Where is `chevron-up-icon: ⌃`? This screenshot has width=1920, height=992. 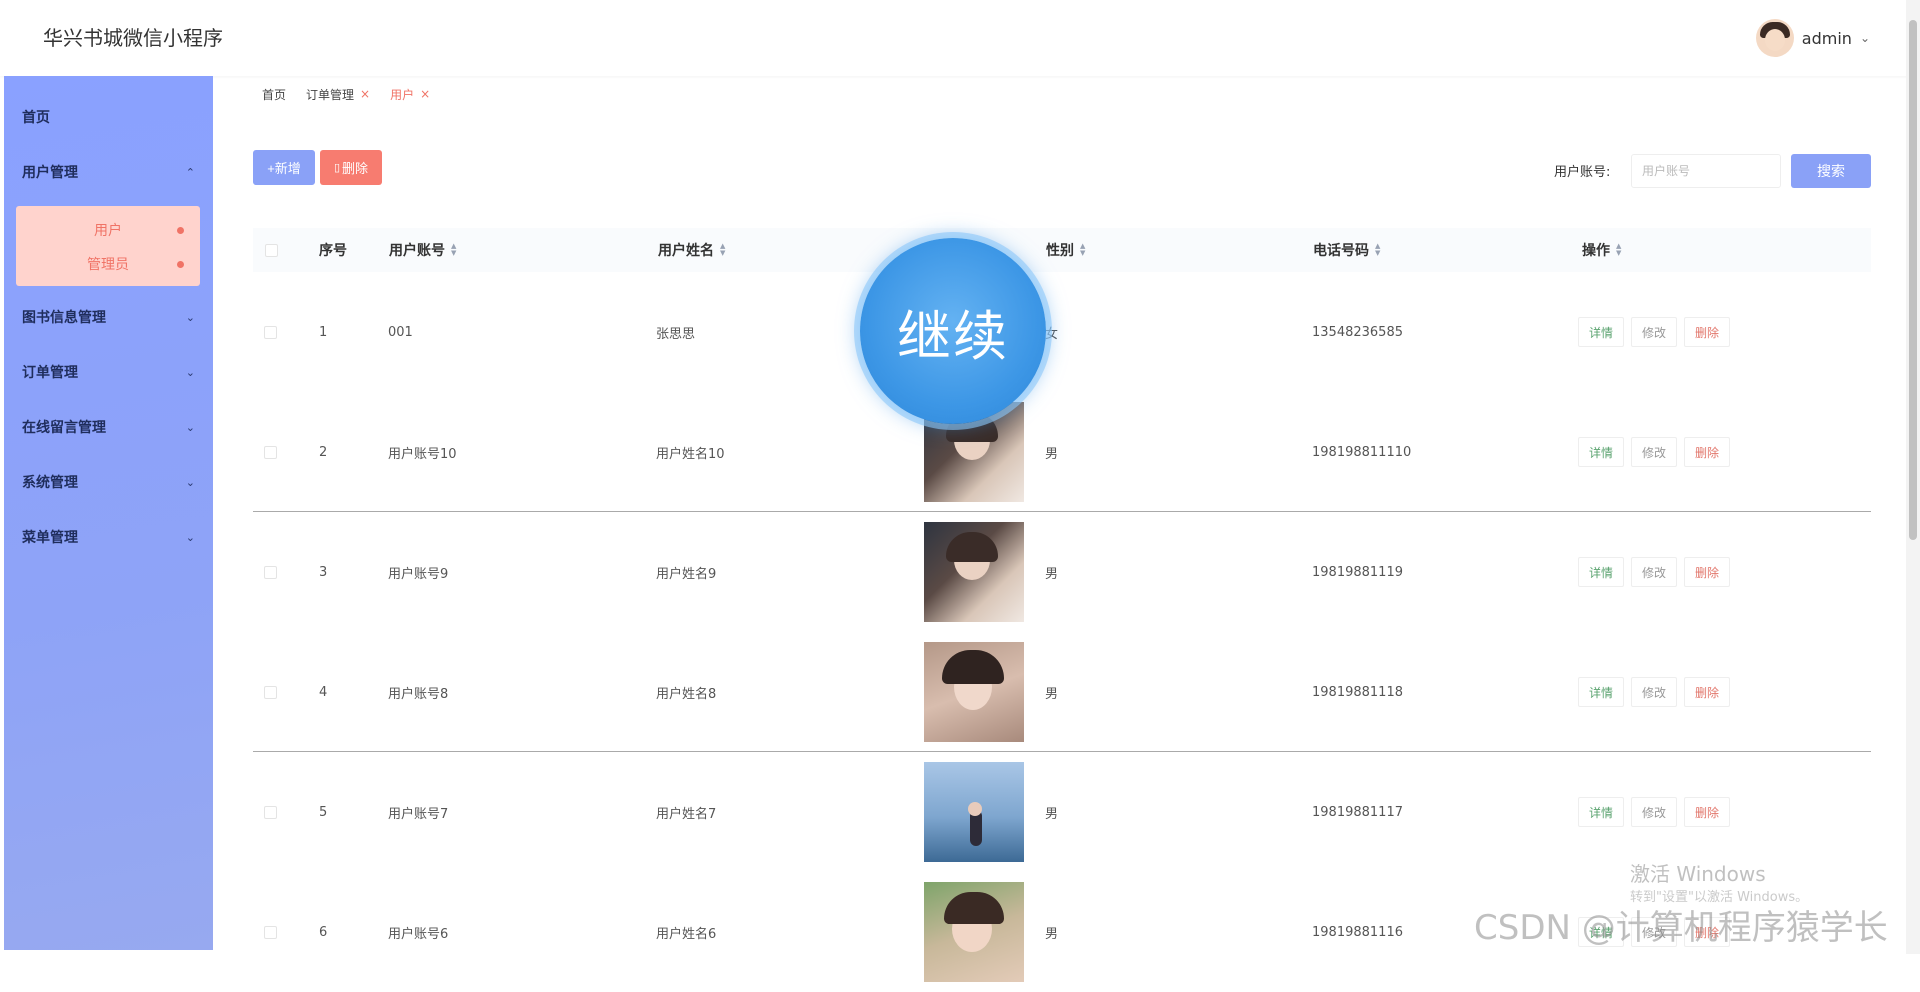
chevron-up-icon: ⌃ is located at coordinates (190, 172).